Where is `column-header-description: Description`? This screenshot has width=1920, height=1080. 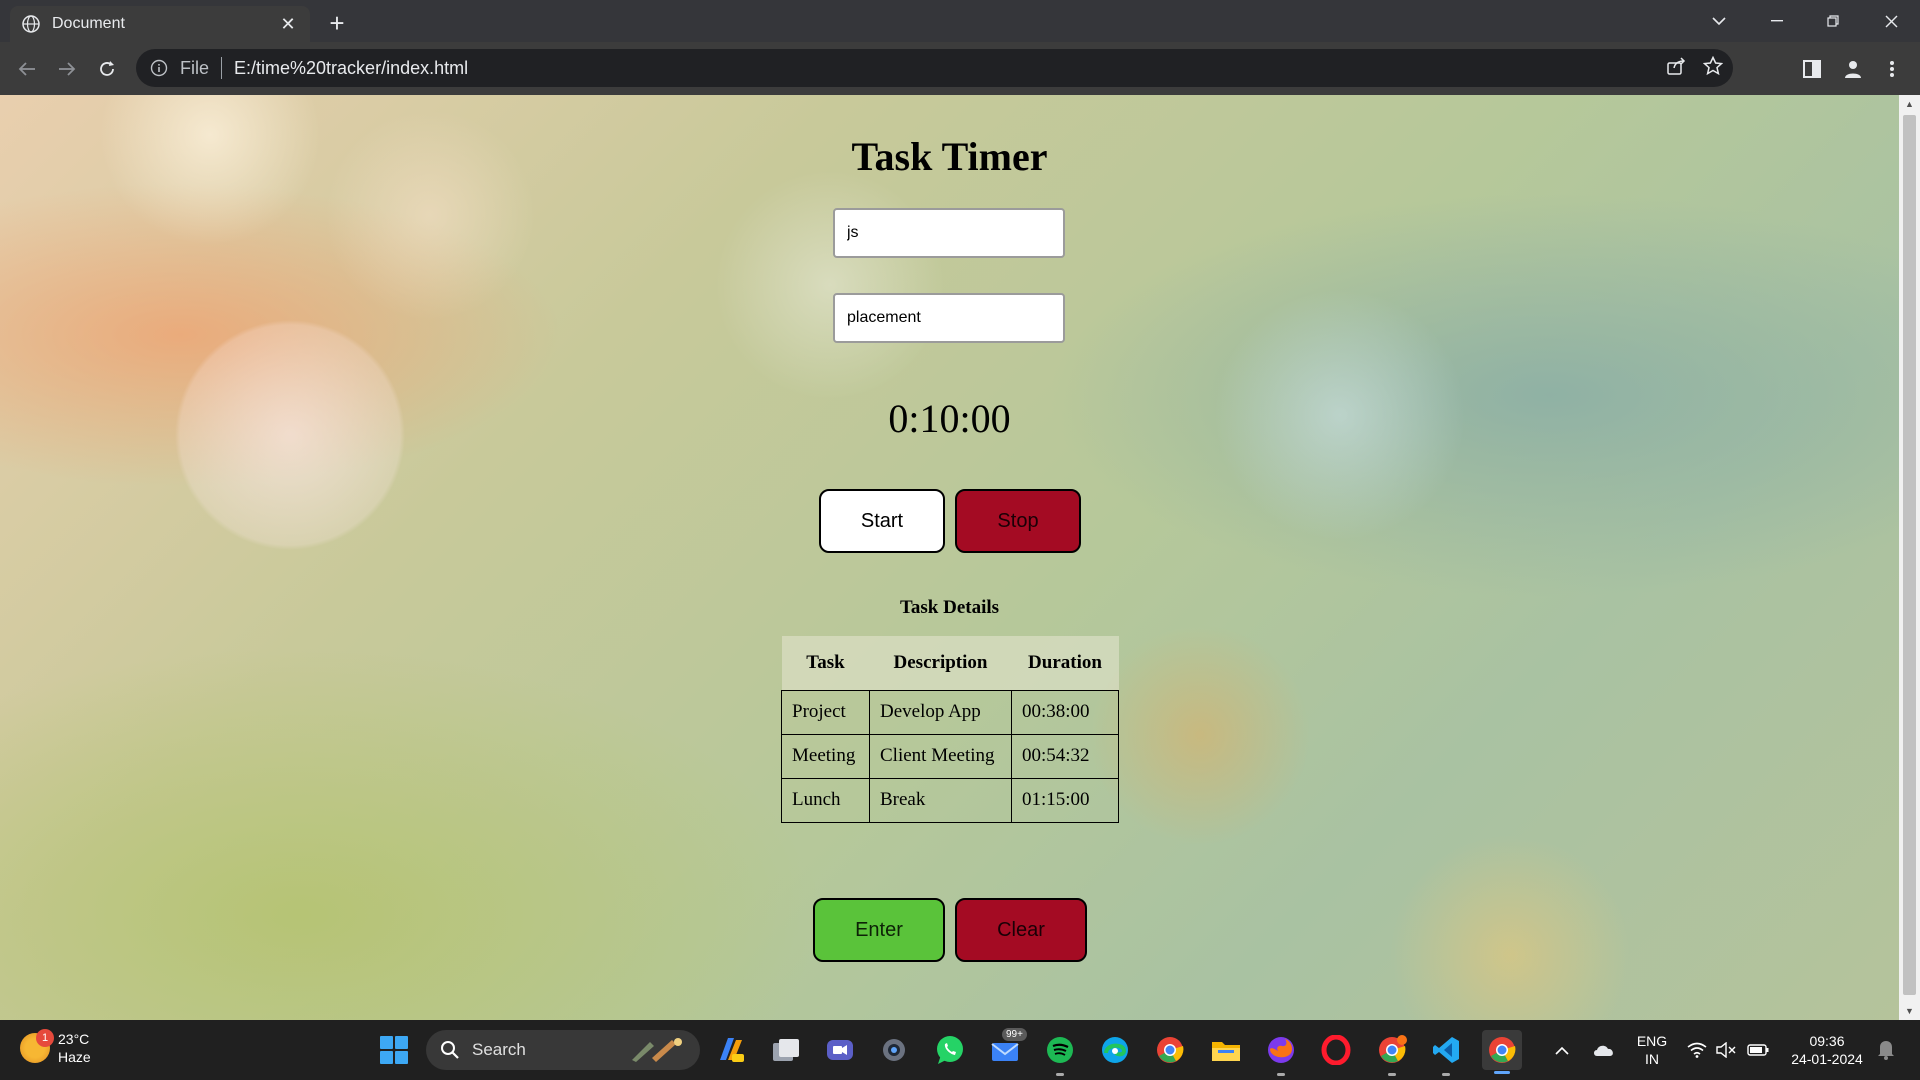
column-header-description: Description is located at coordinates (940, 663).